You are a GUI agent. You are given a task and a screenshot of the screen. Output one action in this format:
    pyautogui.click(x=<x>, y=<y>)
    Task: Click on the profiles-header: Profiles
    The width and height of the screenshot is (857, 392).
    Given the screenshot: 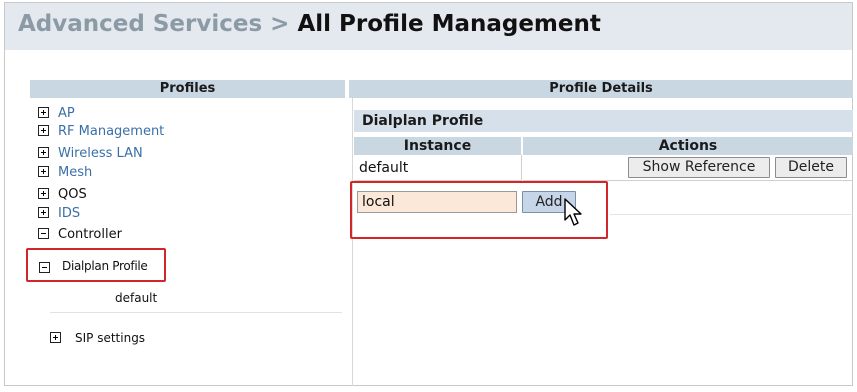 What is the action you would take?
    pyautogui.click(x=187, y=89)
    